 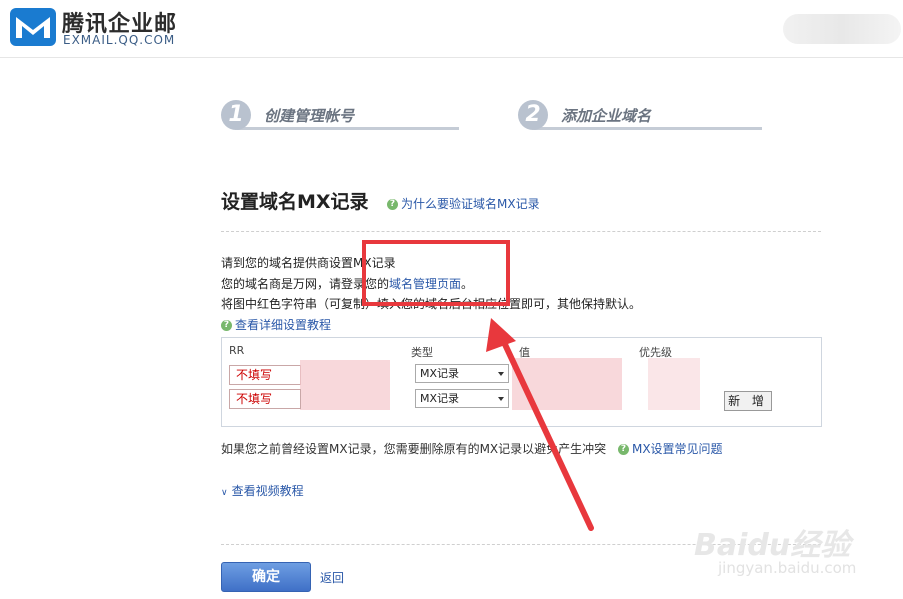 I want to click on red-arrow-annotation, so click(x=540, y=424).